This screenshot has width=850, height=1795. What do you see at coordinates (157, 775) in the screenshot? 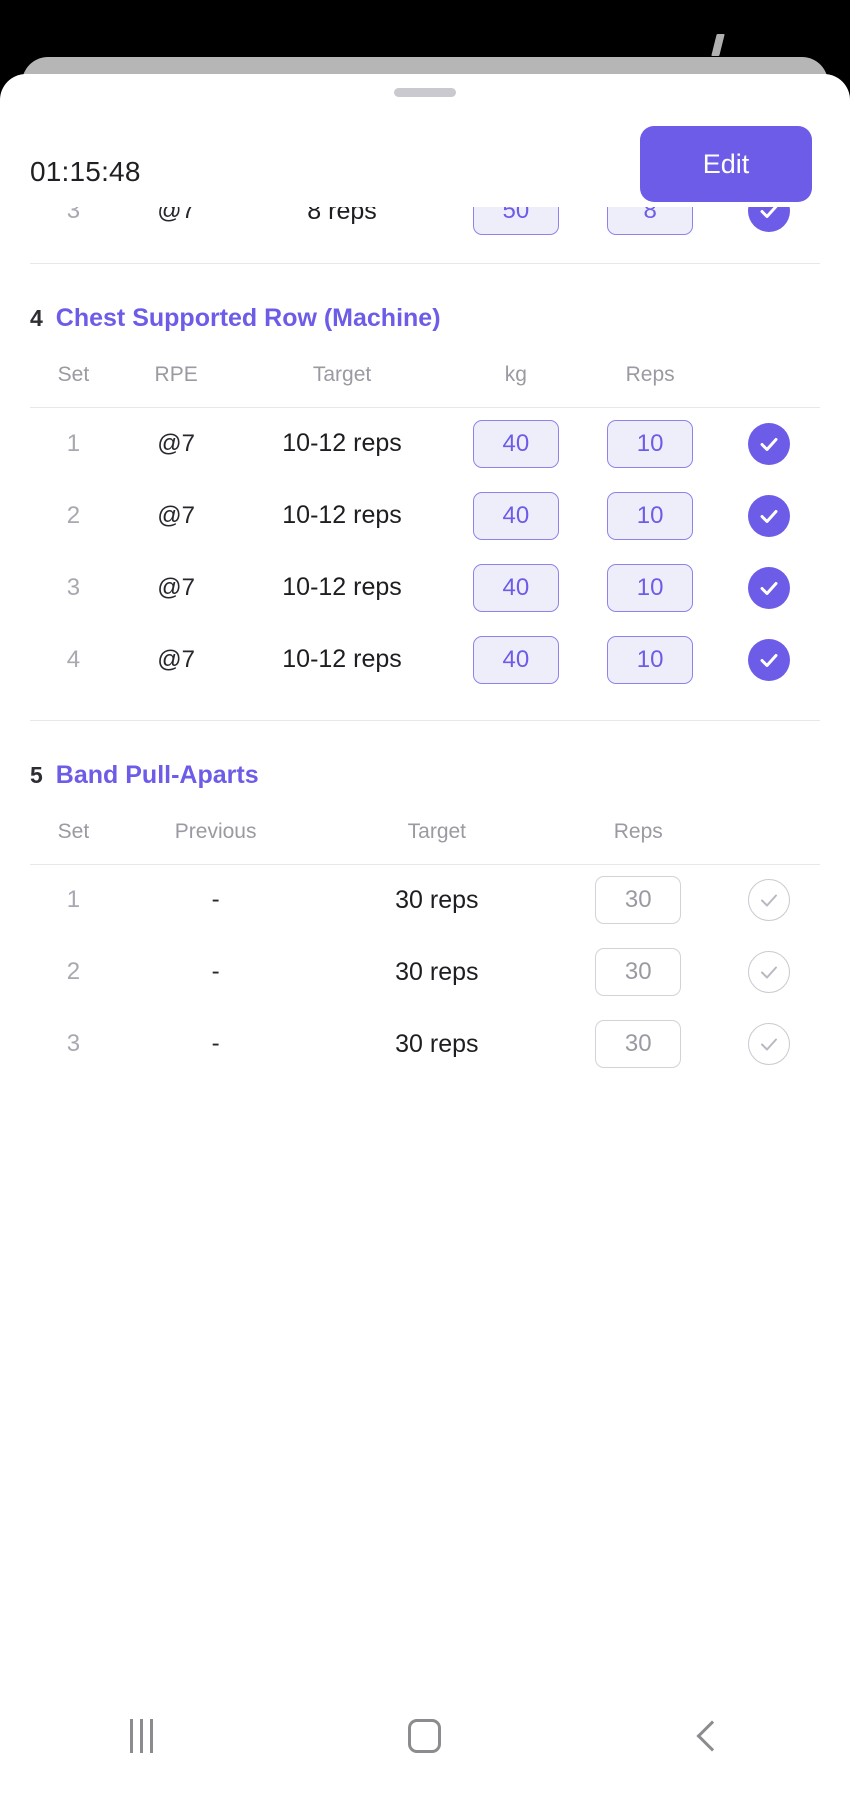
I see `exercise-name: Band Pull-Aparts` at bounding box center [157, 775].